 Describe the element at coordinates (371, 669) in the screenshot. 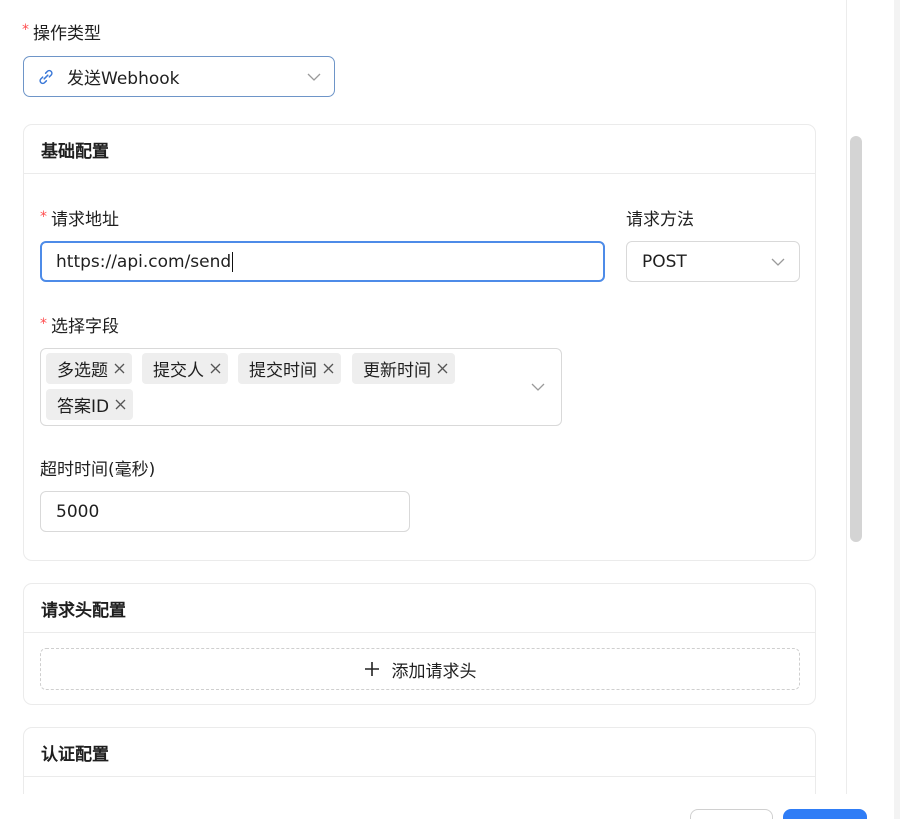

I see `plus-icon` at that location.